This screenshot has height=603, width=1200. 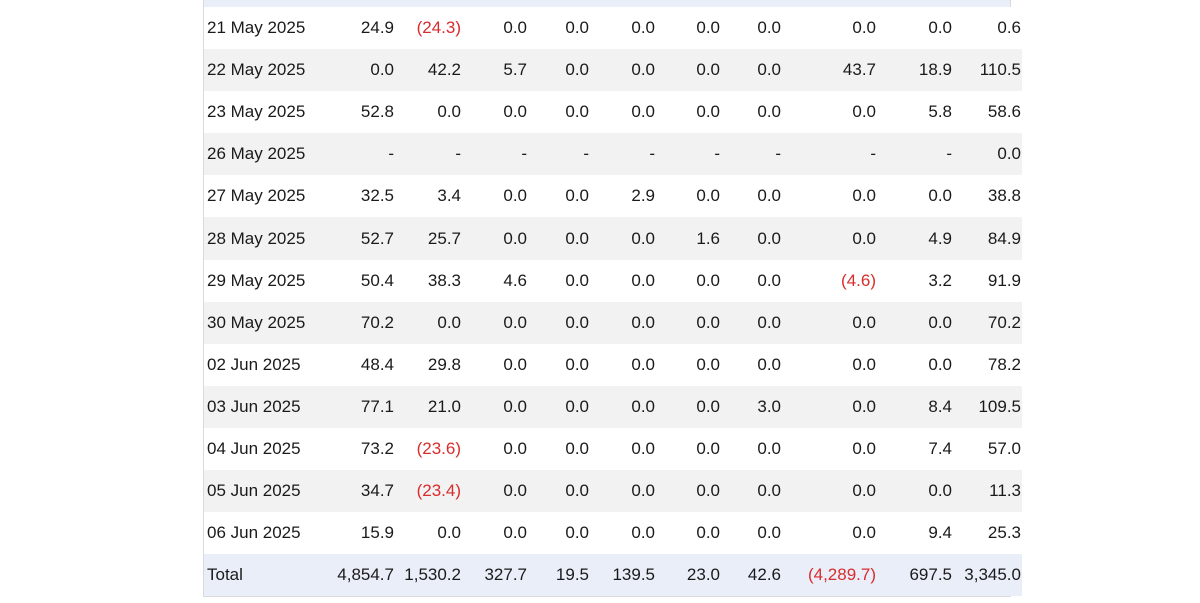 I want to click on row-value-cell: 25.7, so click(x=427, y=238).